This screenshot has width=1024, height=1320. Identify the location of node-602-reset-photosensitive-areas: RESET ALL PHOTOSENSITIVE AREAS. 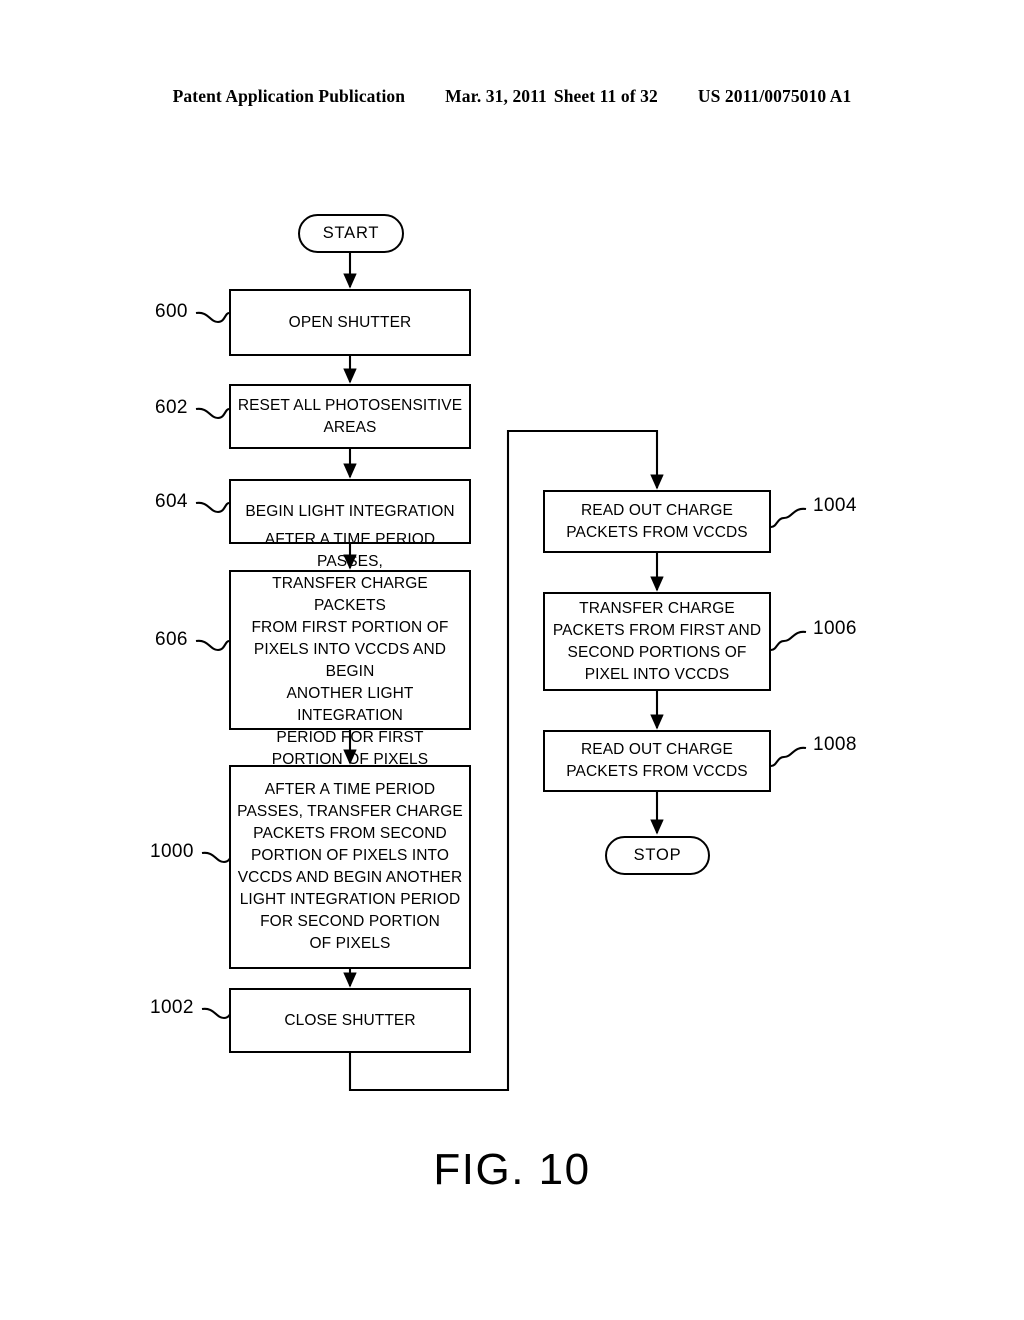
(350, 416).